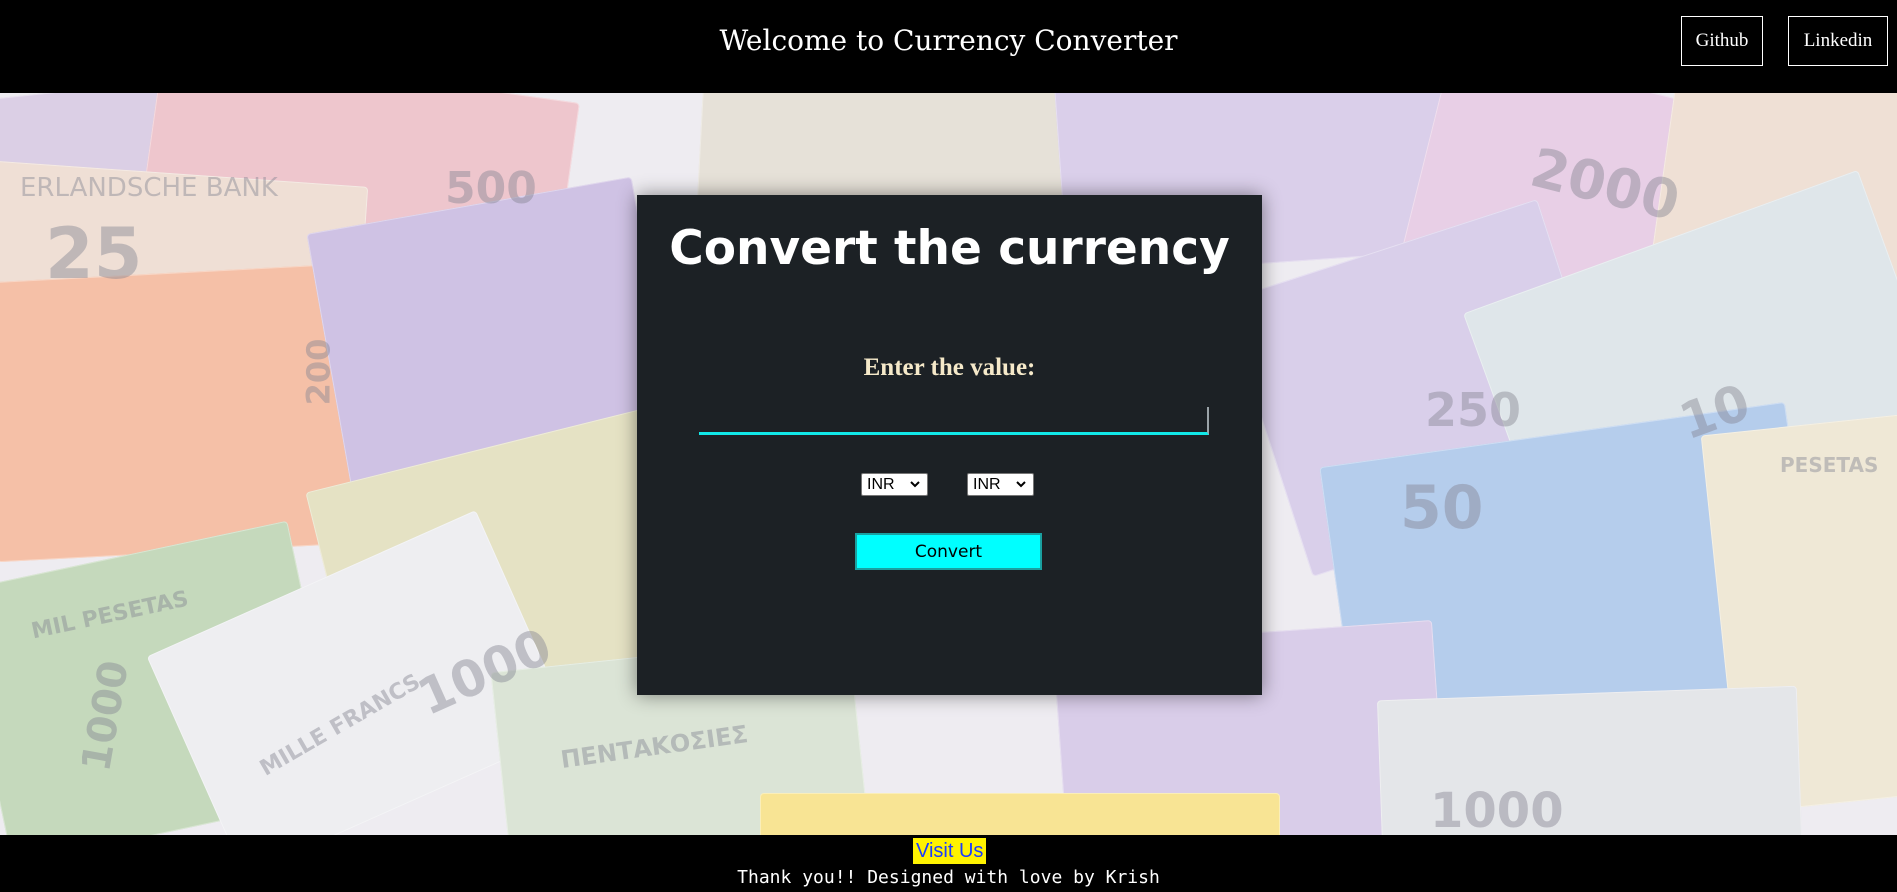 This screenshot has width=1897, height=892. Describe the element at coordinates (1838, 41) in the screenshot. I see `linkedin-link-button: Linkedin` at that location.